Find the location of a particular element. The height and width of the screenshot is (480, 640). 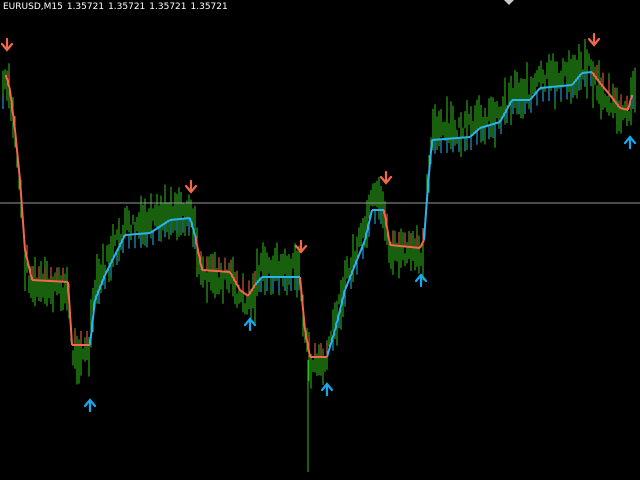

scroll-marker-icon is located at coordinates (509, 2).